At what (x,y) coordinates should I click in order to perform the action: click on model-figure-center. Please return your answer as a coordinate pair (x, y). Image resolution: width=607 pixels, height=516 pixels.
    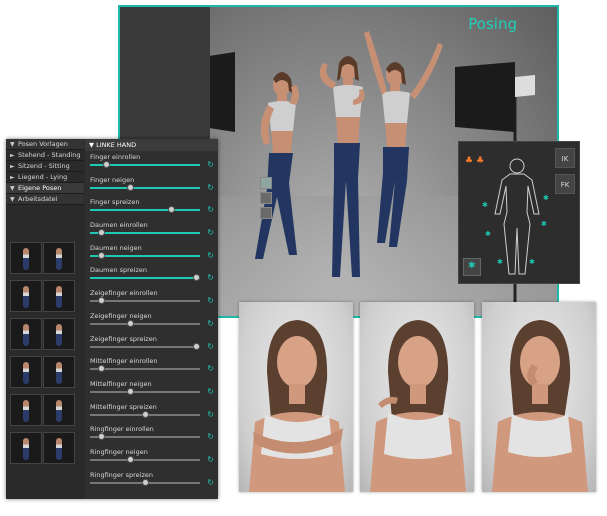
    Looking at the image, I should click on (342, 166).